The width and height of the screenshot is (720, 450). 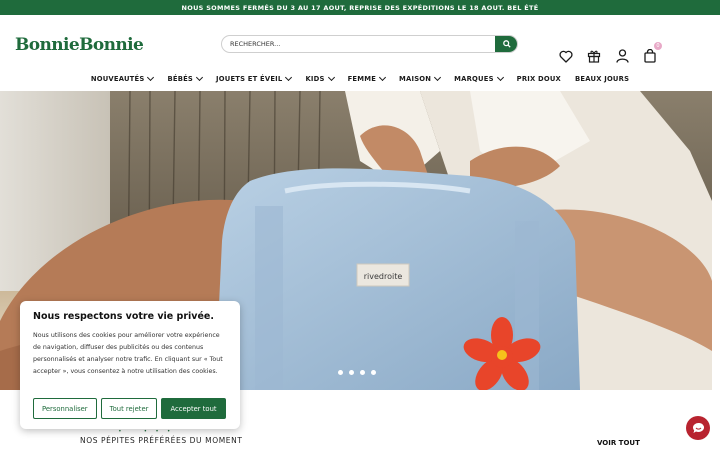 What do you see at coordinates (65, 408) in the screenshot?
I see `customize-cookies-button: Personnaliser` at bounding box center [65, 408].